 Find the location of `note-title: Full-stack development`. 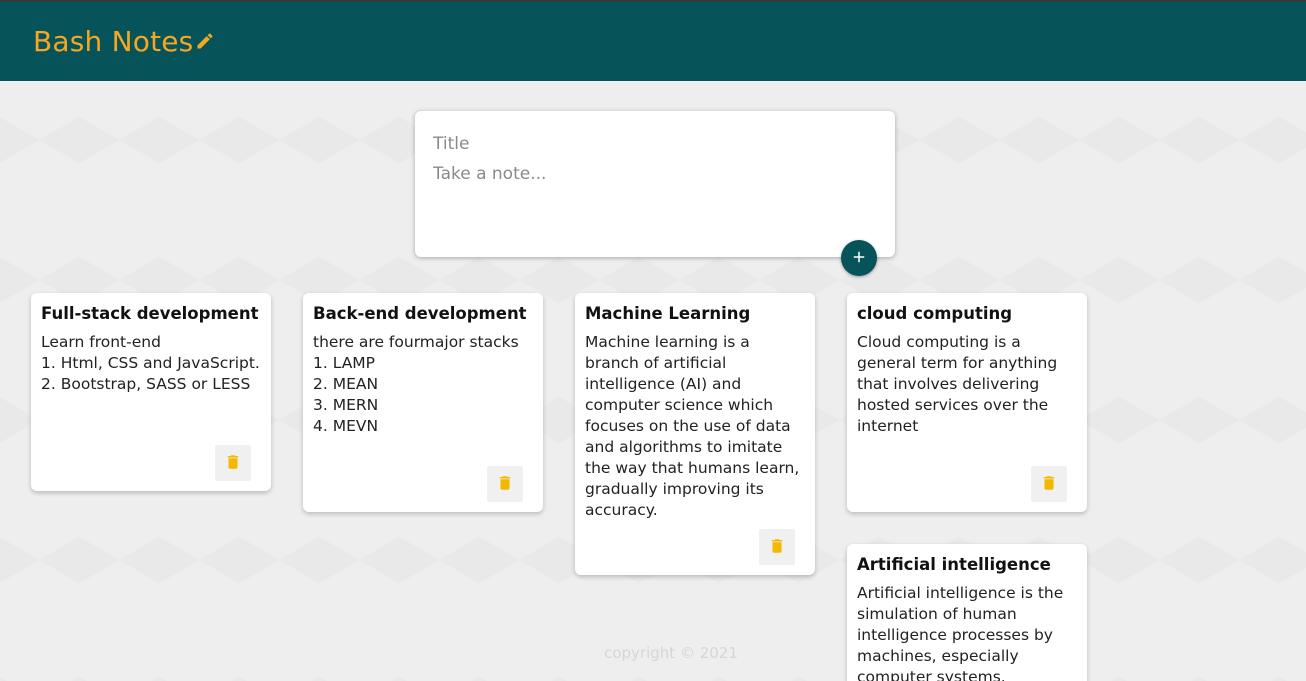

note-title: Full-stack development is located at coordinates (150, 313).